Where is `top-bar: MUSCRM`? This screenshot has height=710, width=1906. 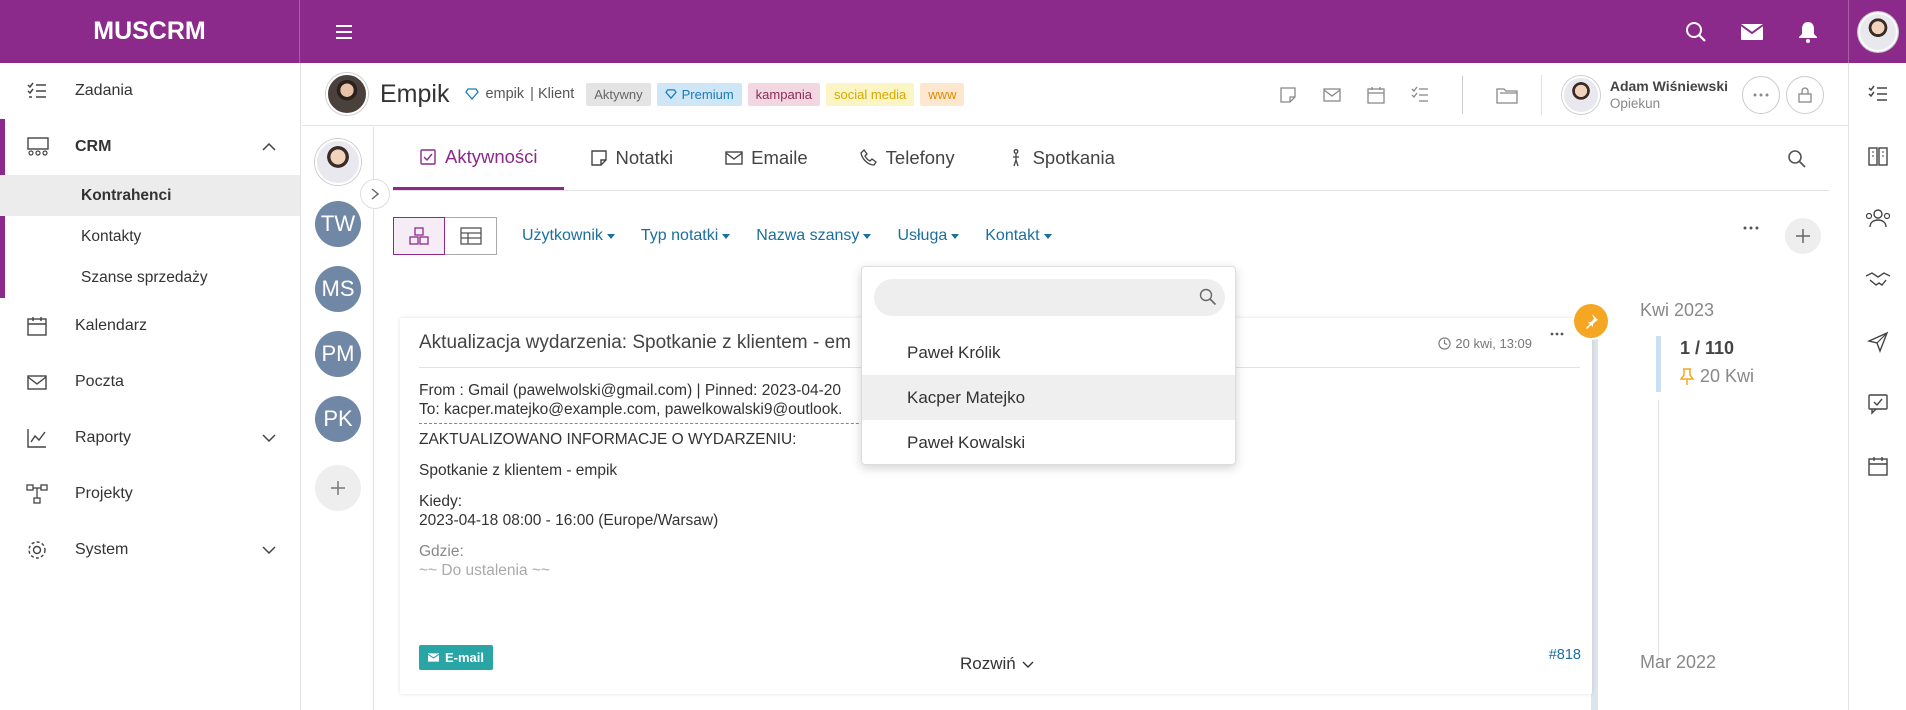
top-bar: MUSCRM is located at coordinates (953, 31).